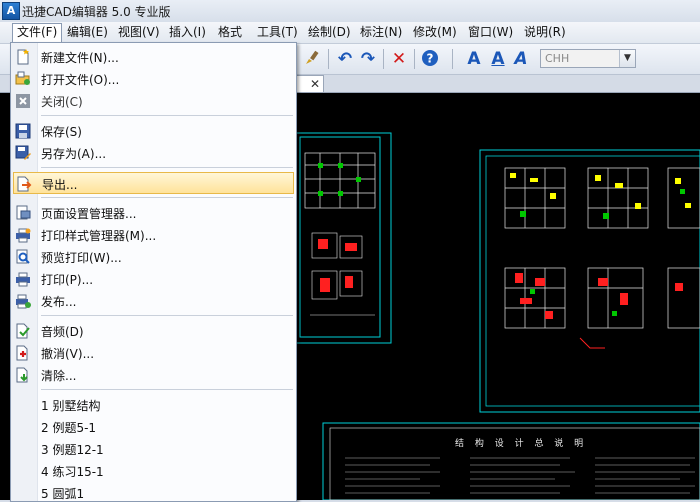 The width and height of the screenshot is (700, 502). I want to click on menu-view: 视图(V), so click(139, 32).